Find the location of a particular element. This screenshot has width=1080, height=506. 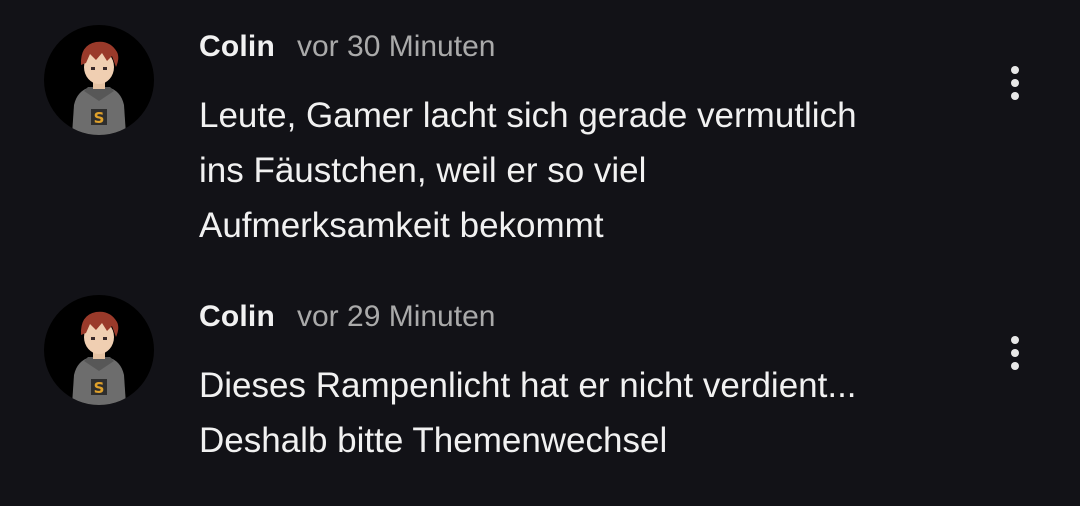

comment-timestamp: vor 30 Minuten is located at coordinates (396, 47).